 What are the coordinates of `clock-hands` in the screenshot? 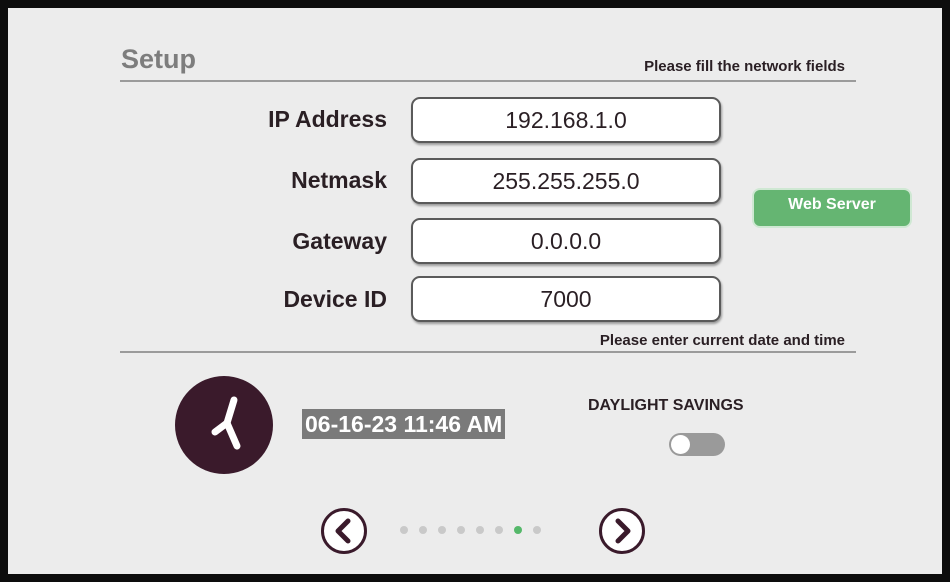 It's located at (226, 423).